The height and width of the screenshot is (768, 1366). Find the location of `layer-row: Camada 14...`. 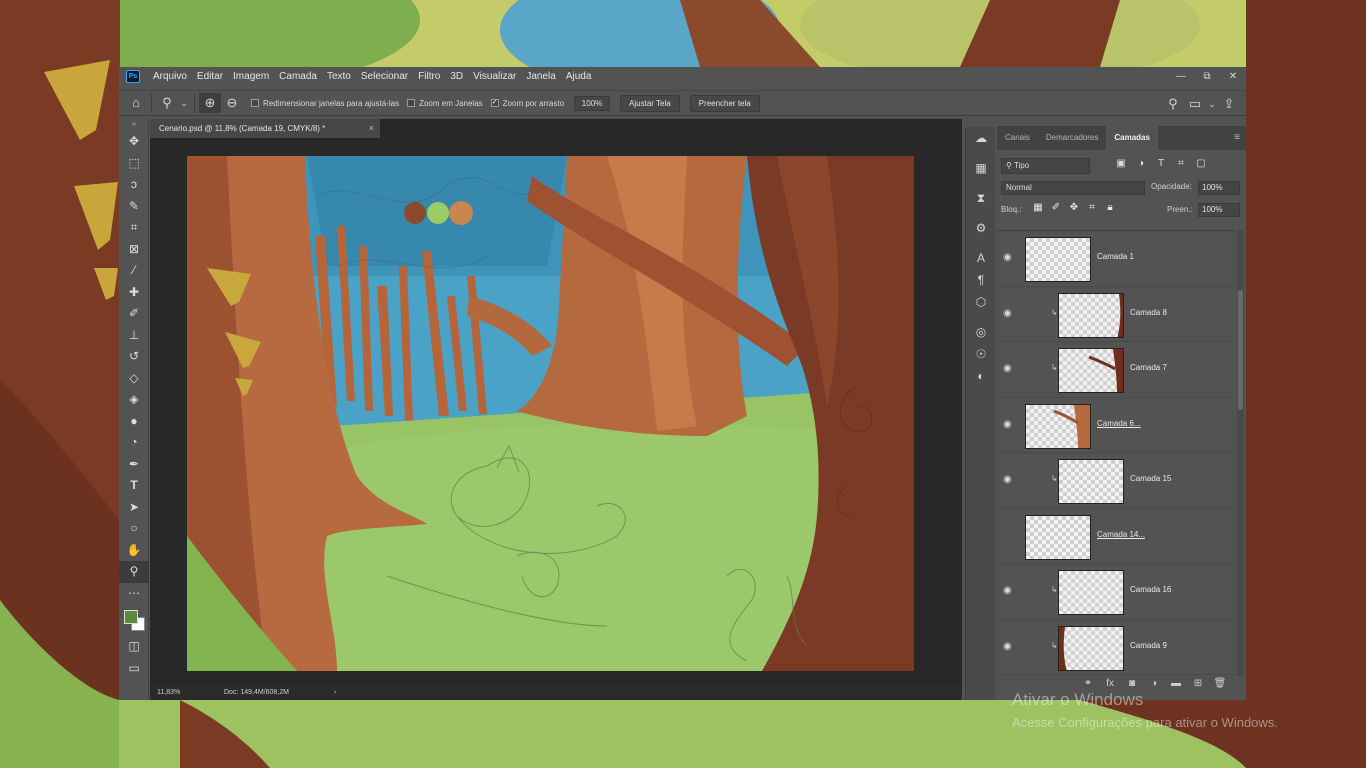

layer-row: Camada 14... is located at coordinates (1116, 536).